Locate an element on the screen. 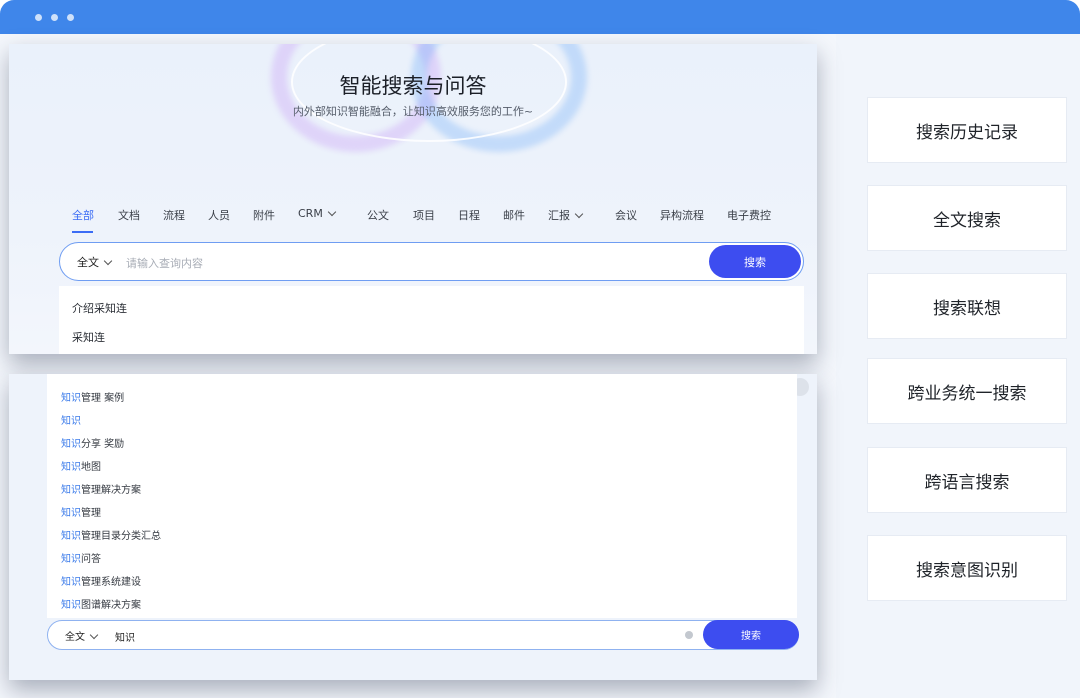 The width and height of the screenshot is (1080, 698). suggestion-item: 知识管理解决方案 is located at coordinates (101, 488).